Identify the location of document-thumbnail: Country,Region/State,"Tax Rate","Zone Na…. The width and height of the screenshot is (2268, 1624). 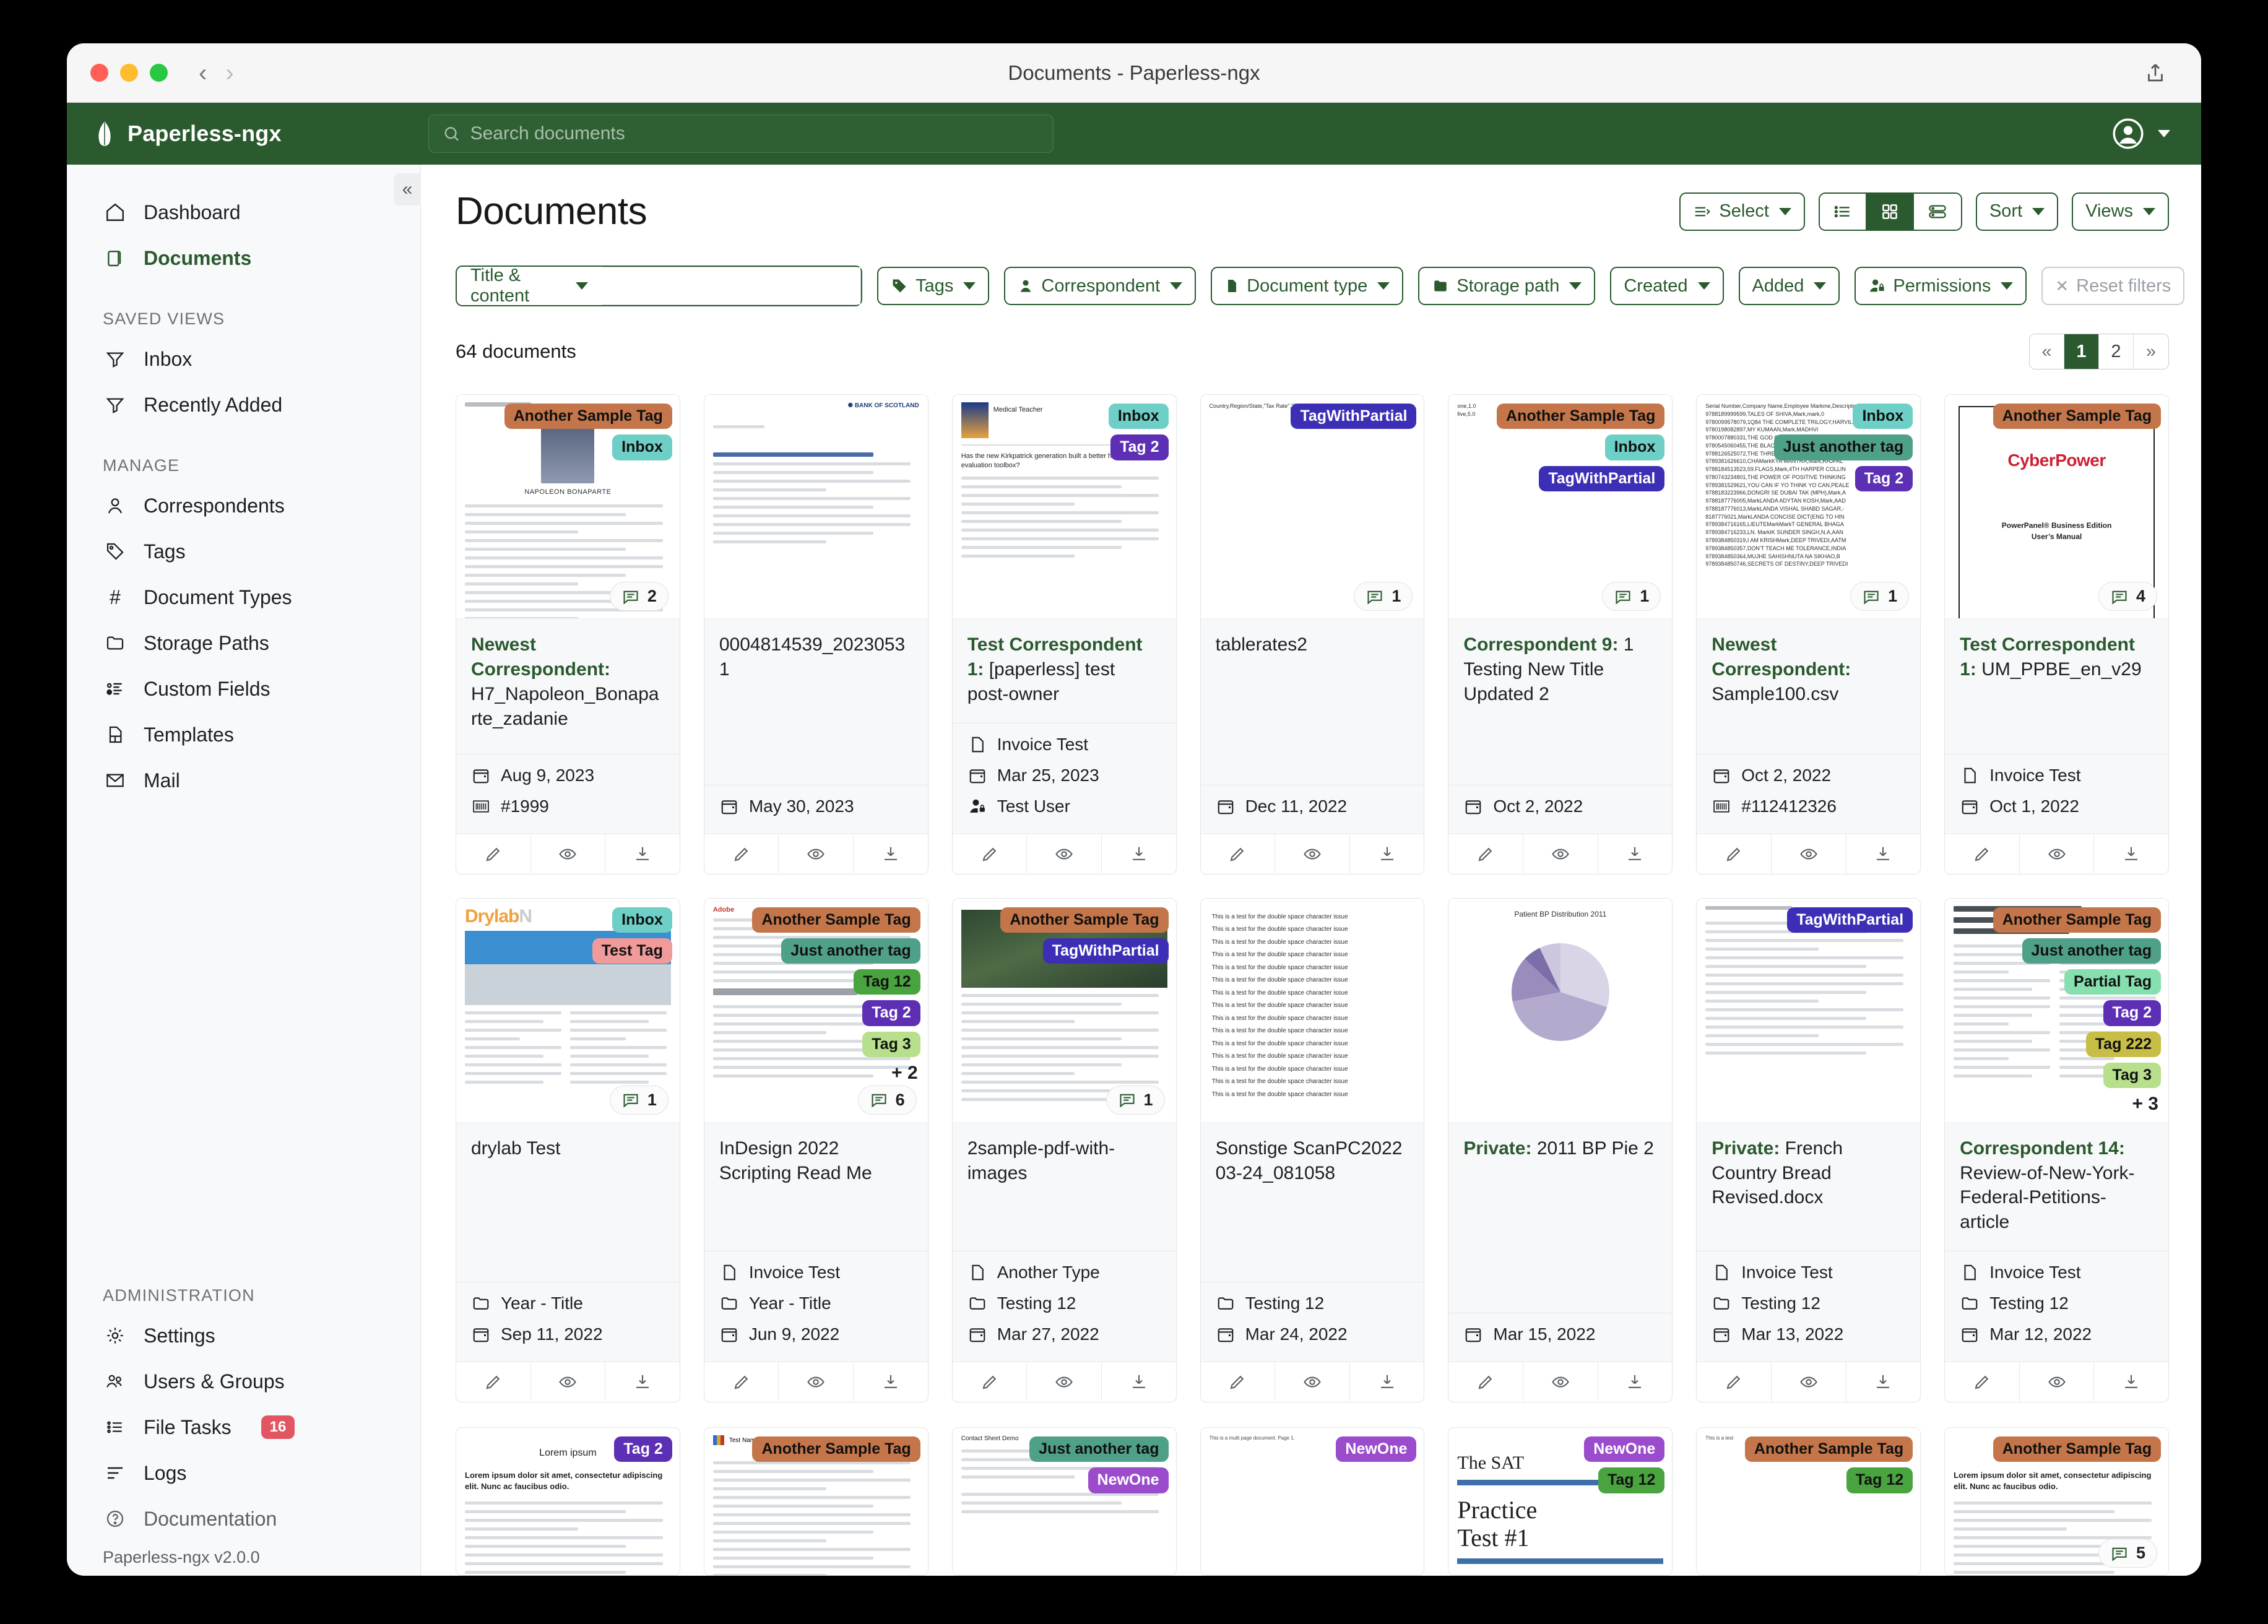
(1312, 507).